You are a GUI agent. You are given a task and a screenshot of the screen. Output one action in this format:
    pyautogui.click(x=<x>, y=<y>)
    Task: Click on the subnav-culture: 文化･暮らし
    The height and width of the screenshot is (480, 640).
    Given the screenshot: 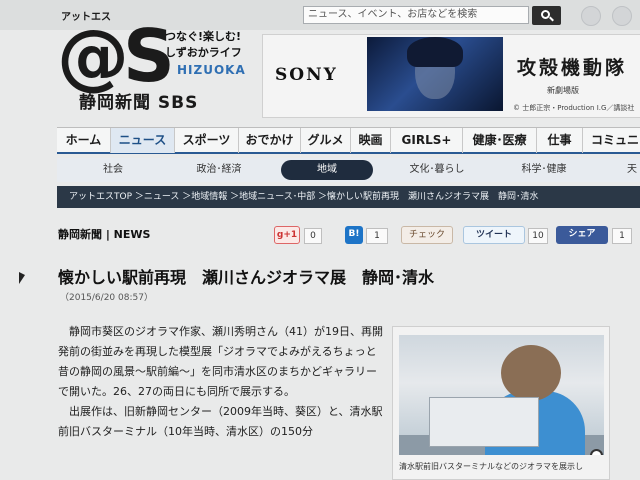 What is the action you would take?
    pyautogui.click(x=437, y=170)
    